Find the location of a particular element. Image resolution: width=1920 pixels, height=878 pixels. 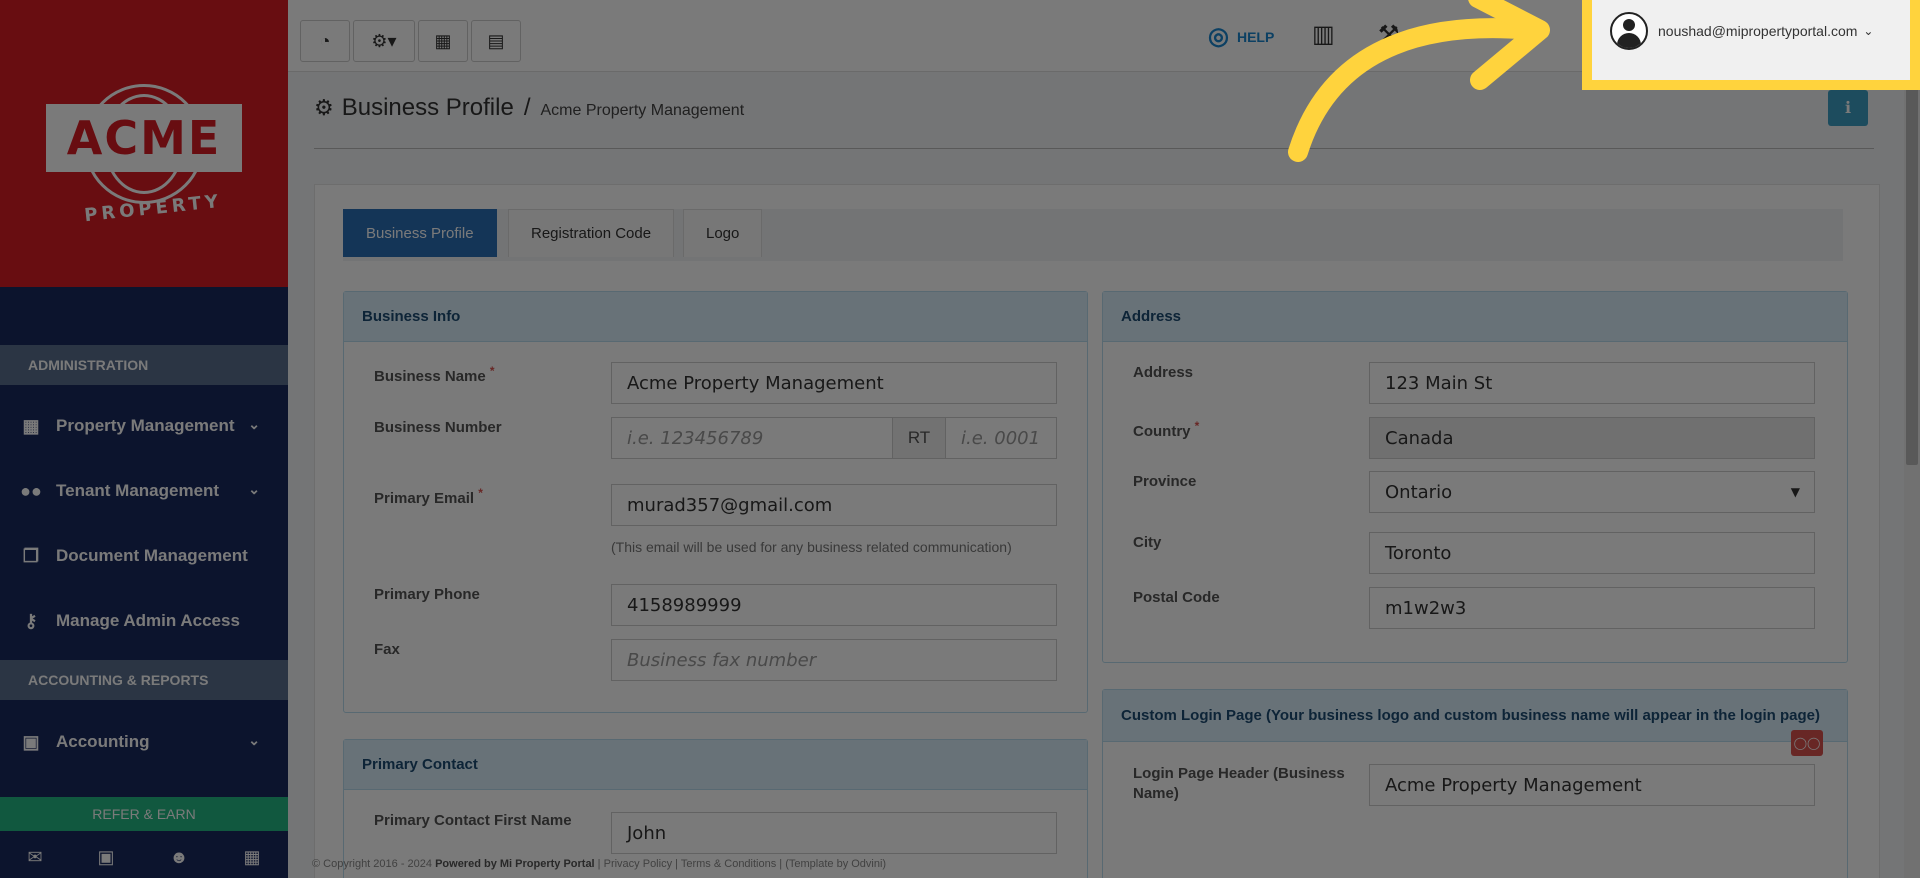

postal-code-label: Postal Code is located at coordinates (1176, 597).